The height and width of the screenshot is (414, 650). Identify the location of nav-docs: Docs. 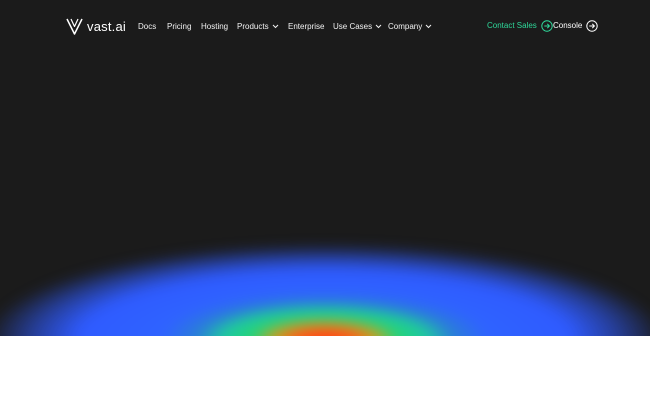
(147, 26).